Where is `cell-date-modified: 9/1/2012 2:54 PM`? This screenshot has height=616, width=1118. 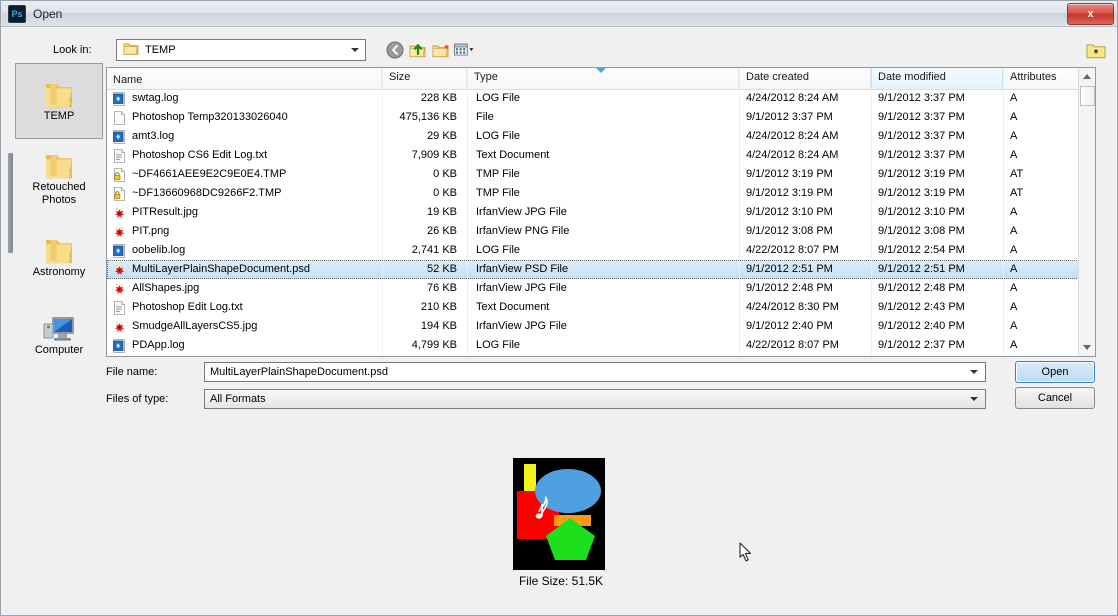 cell-date-modified: 9/1/2012 2:54 PM is located at coordinates (937, 250).